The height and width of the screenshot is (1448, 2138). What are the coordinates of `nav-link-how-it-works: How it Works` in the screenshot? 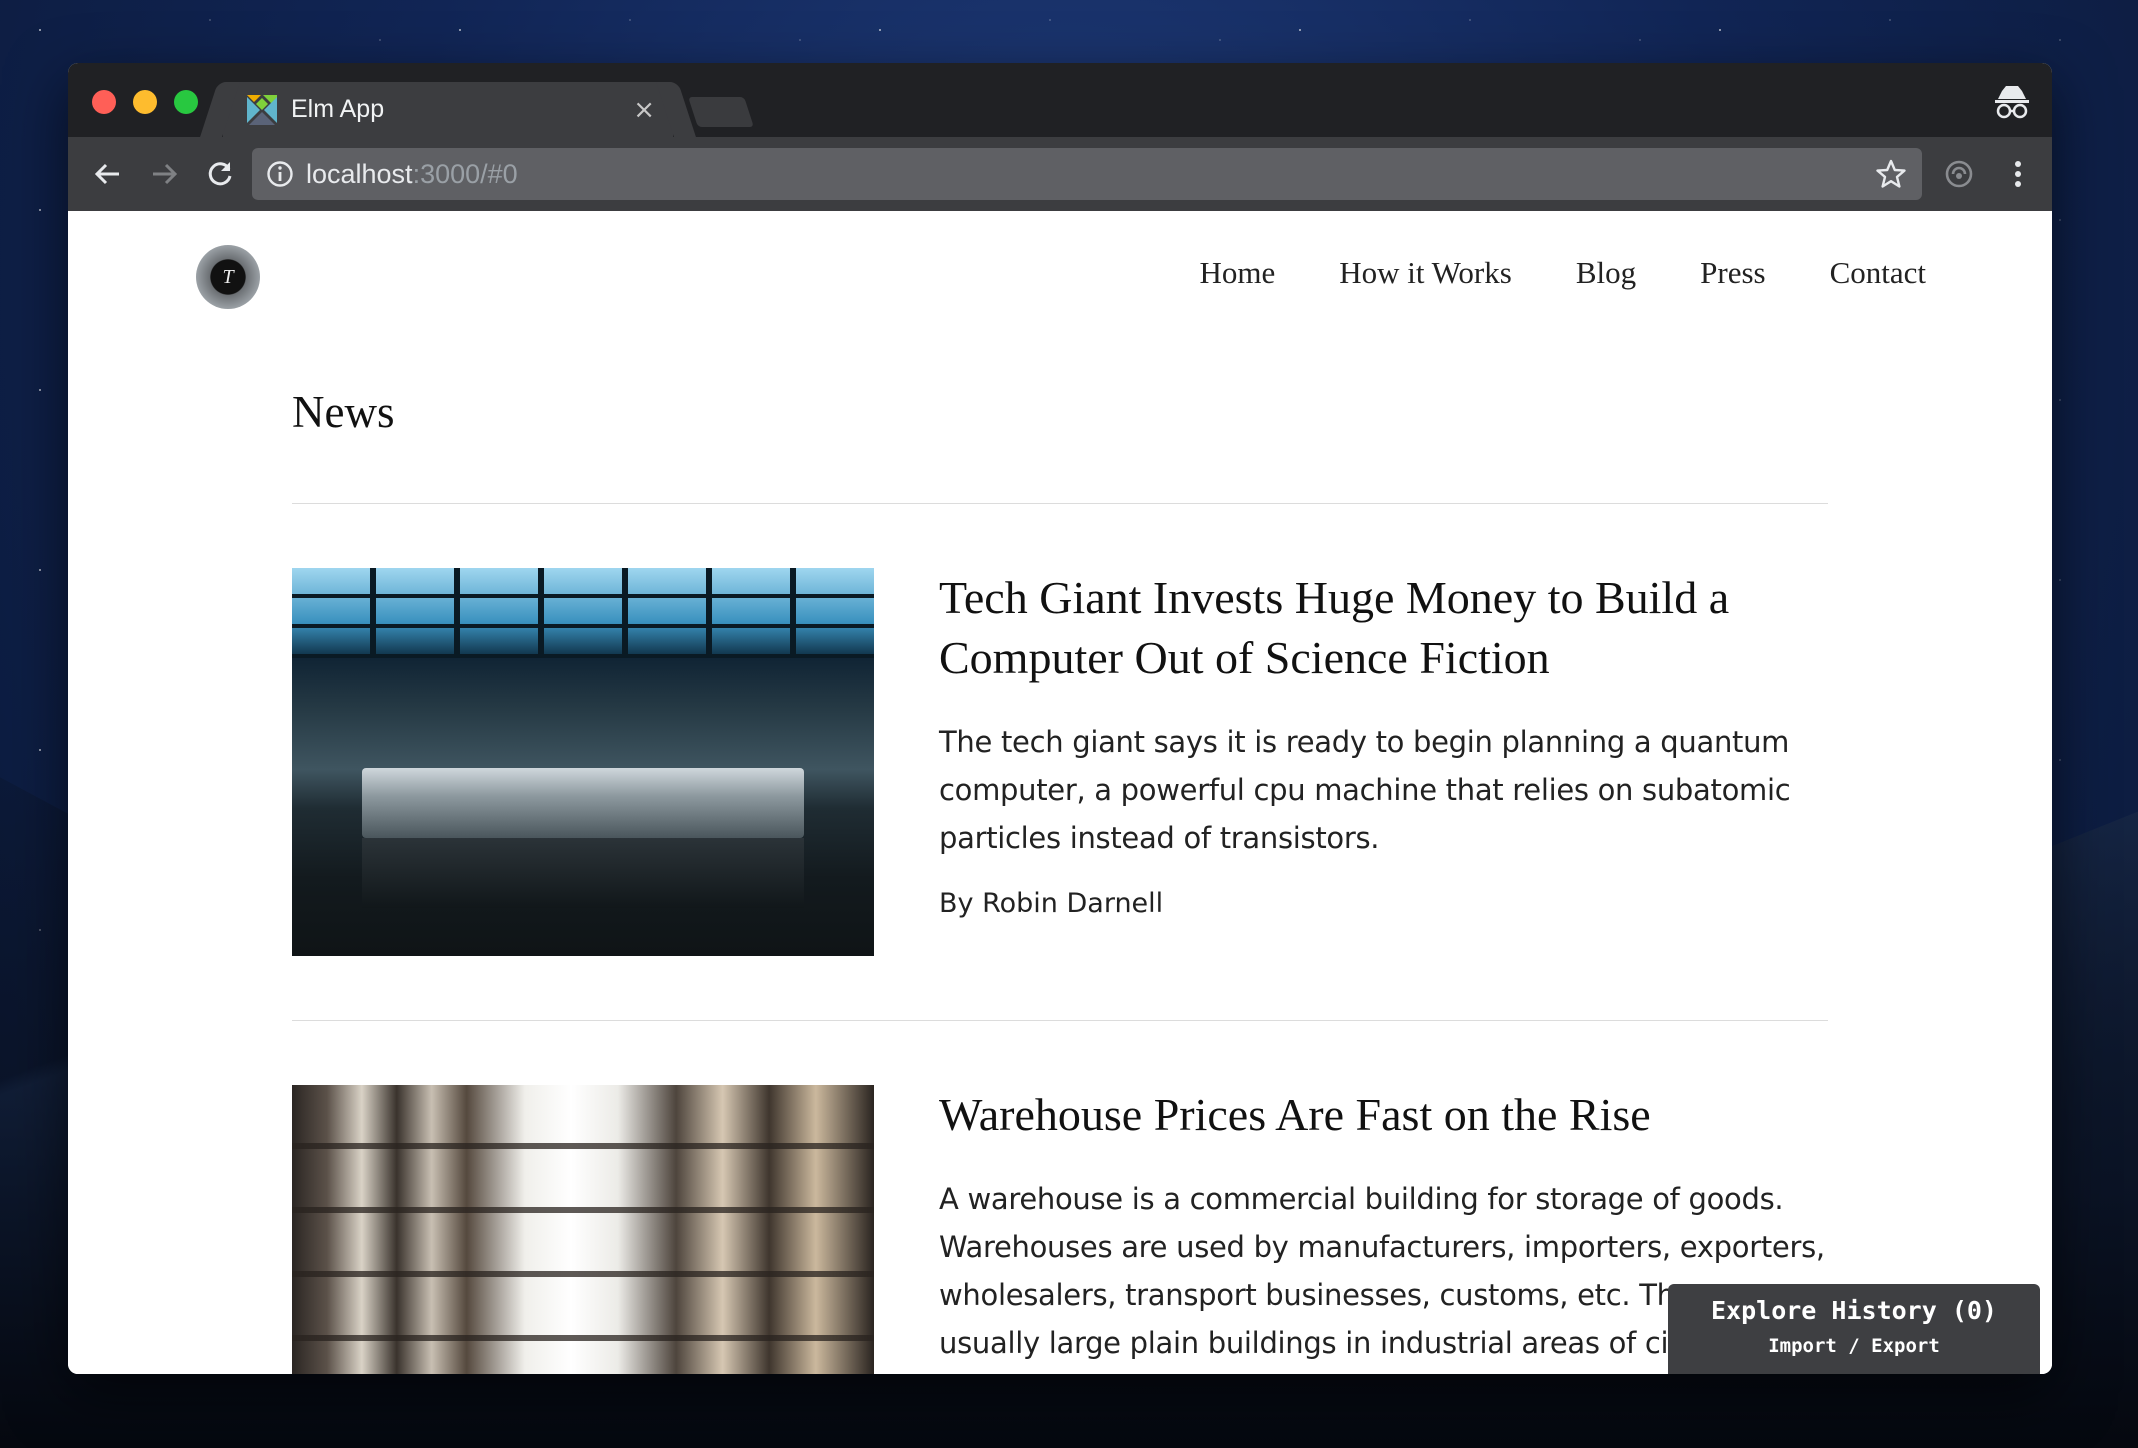 It's located at (1425, 273).